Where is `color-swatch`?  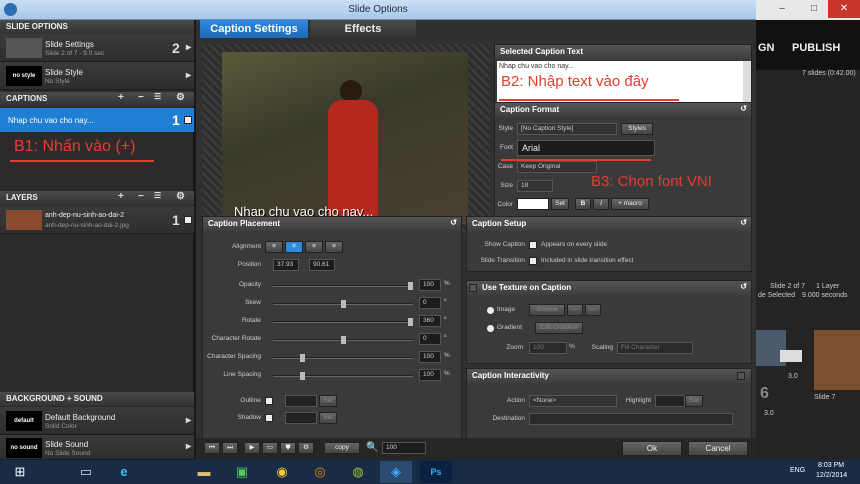 color-swatch is located at coordinates (533, 204).